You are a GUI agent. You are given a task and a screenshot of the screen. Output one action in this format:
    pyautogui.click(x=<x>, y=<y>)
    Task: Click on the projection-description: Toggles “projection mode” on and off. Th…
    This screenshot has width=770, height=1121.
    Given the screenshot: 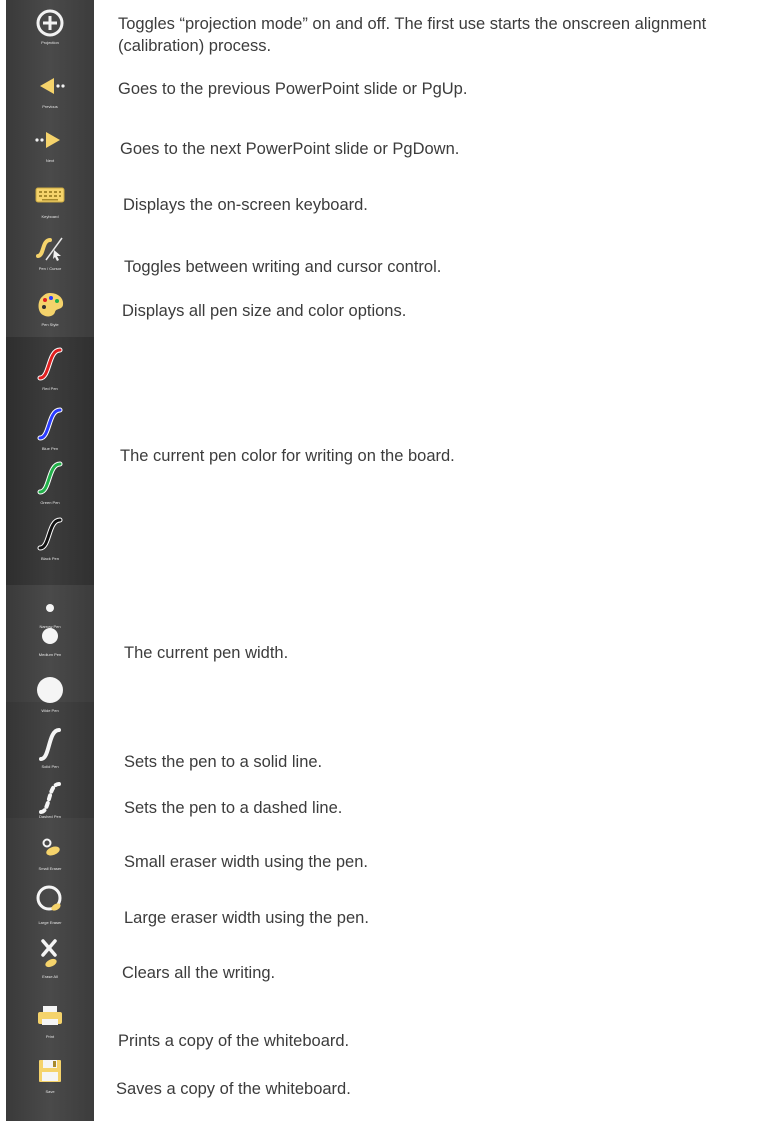 What is the action you would take?
    pyautogui.click(x=412, y=35)
    